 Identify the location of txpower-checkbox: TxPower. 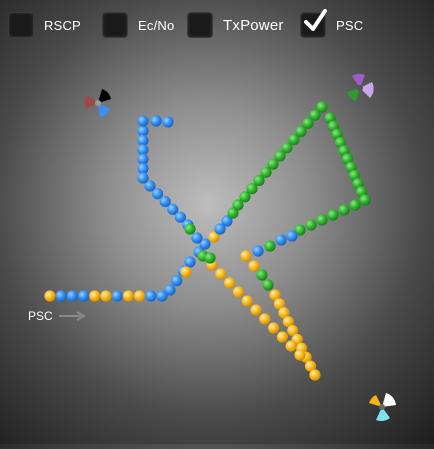
(235, 25).